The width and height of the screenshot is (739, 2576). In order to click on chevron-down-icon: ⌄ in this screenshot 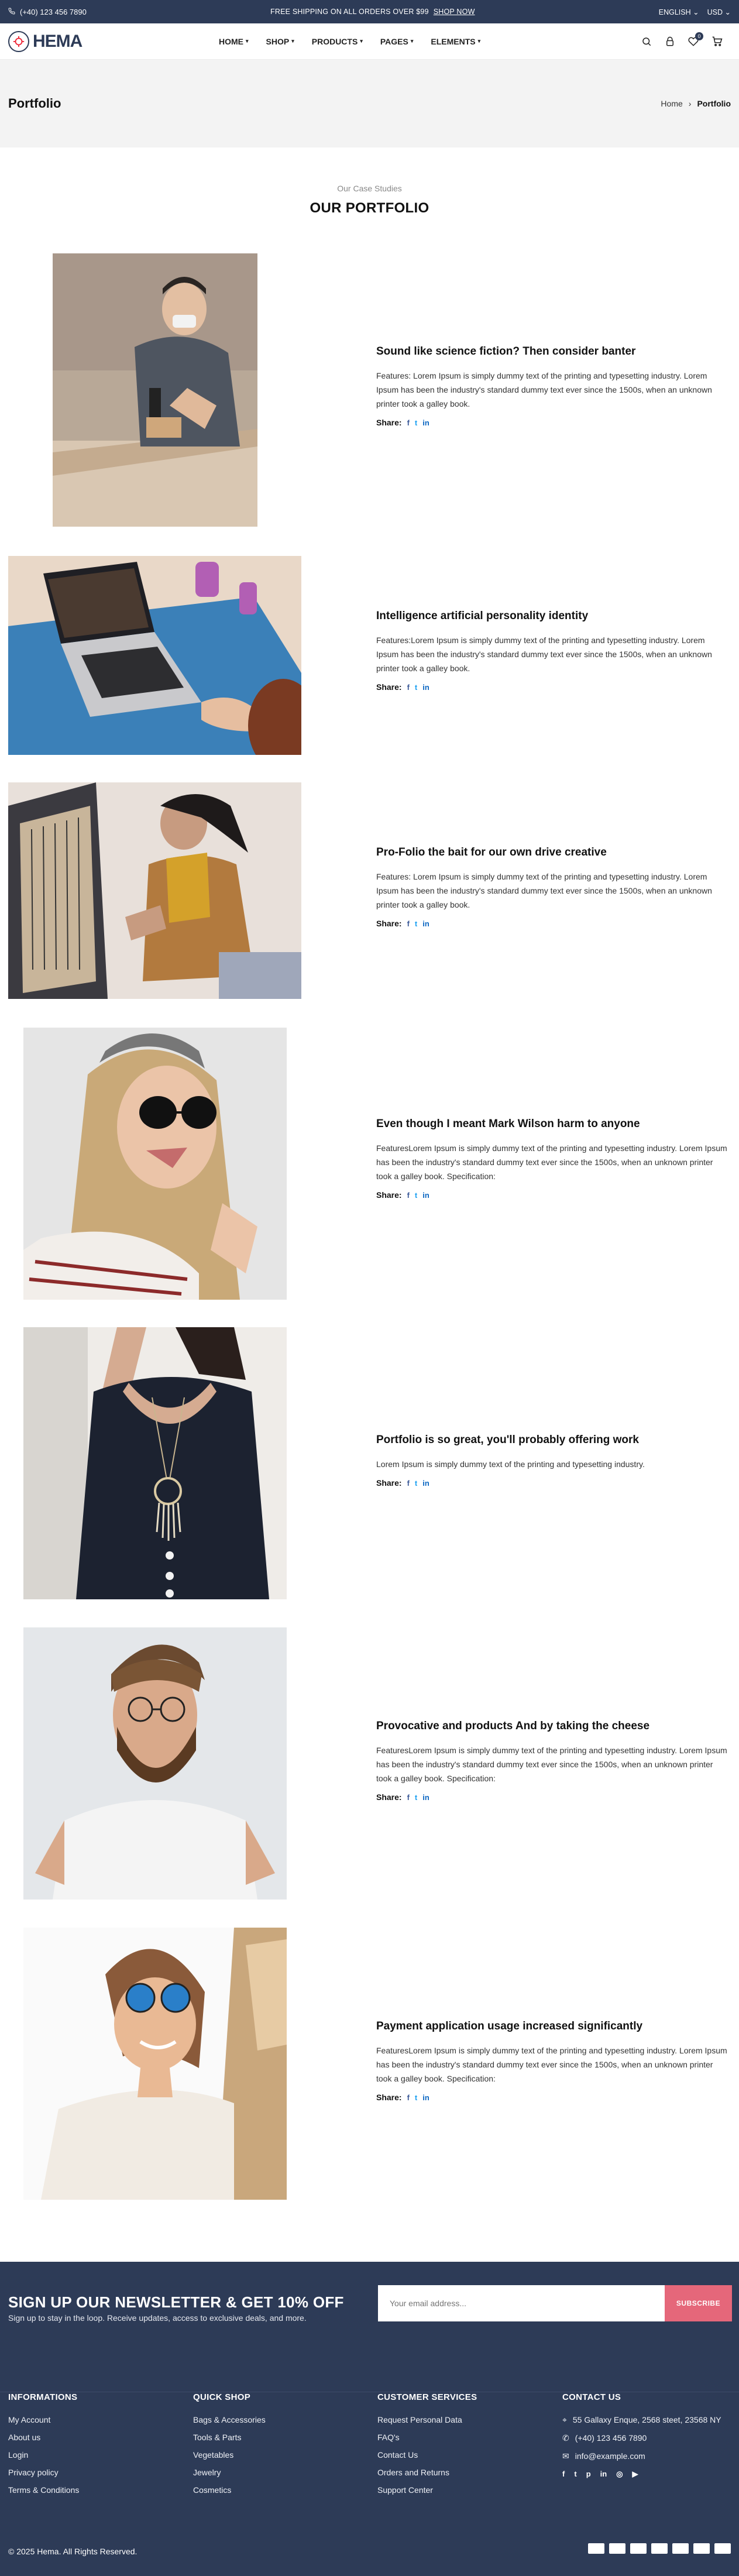, I will do `click(696, 12)`.